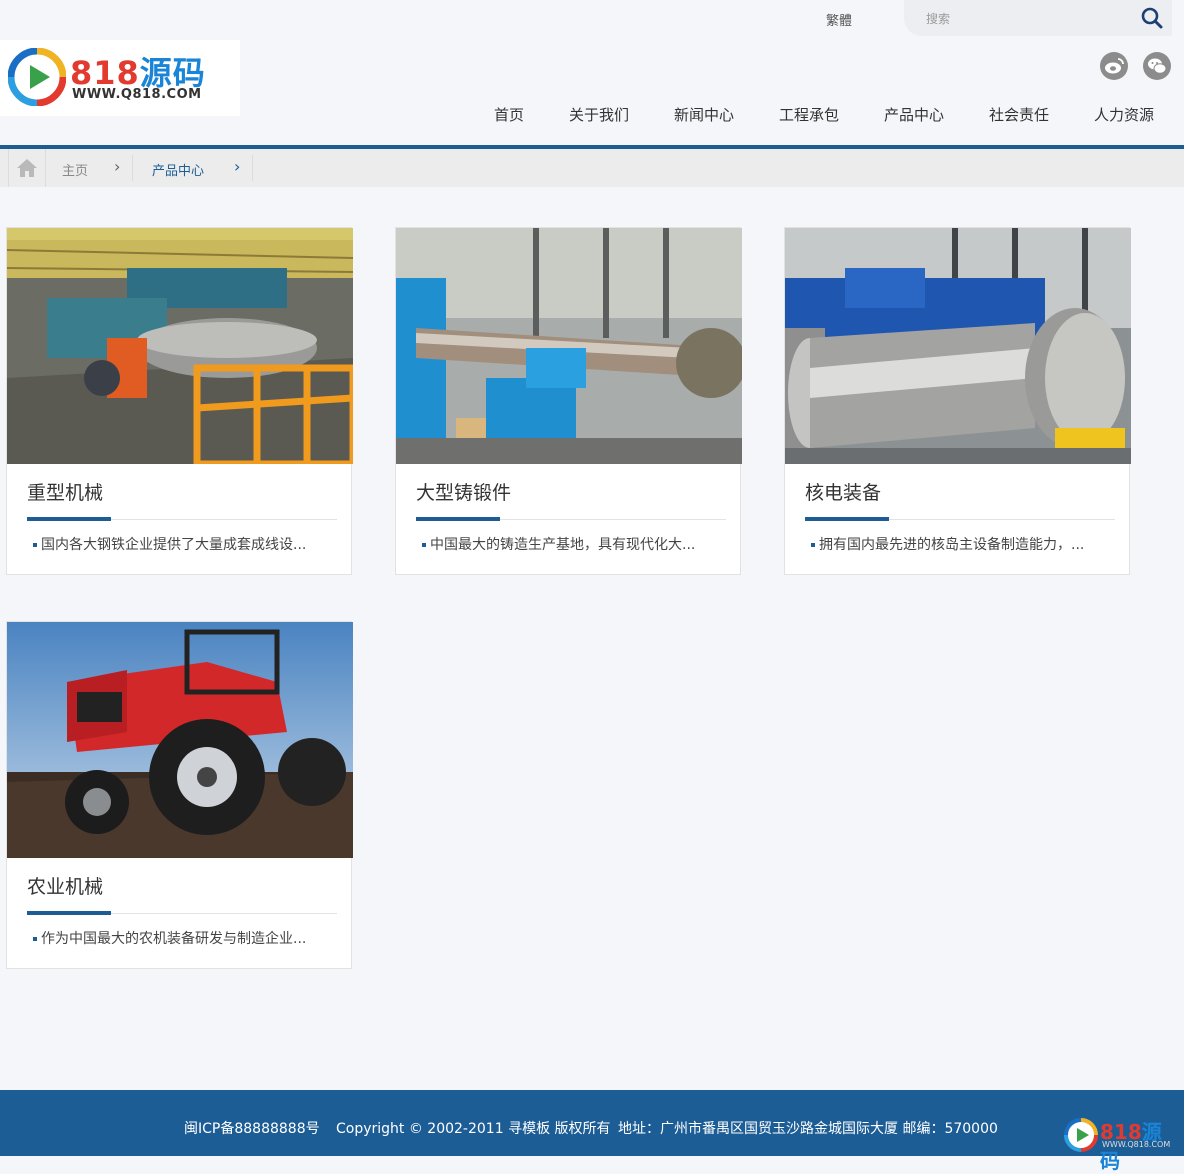 The image size is (1184, 1174). What do you see at coordinates (1157, 66) in the screenshot?
I see `wechat-icon` at bounding box center [1157, 66].